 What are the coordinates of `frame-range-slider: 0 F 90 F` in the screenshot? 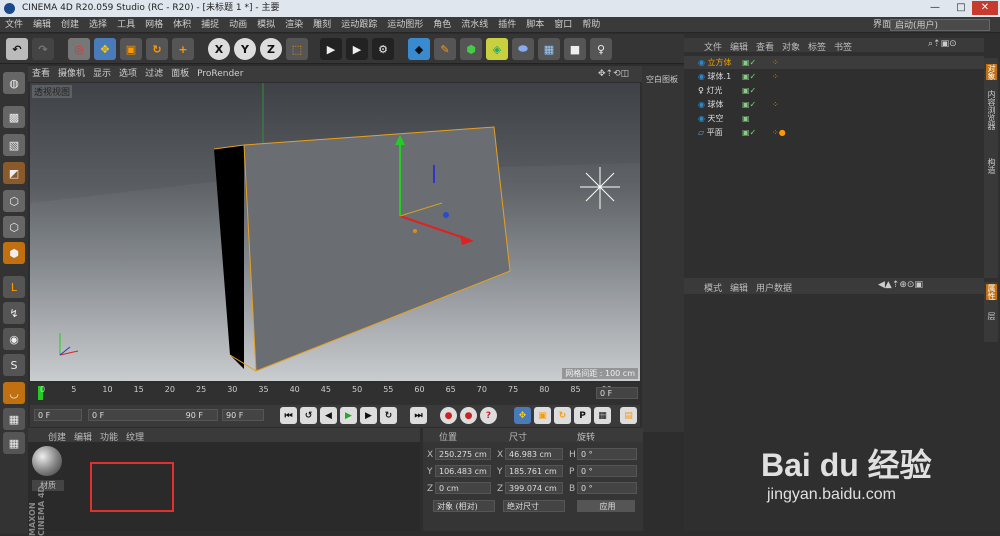 It's located at (153, 415).